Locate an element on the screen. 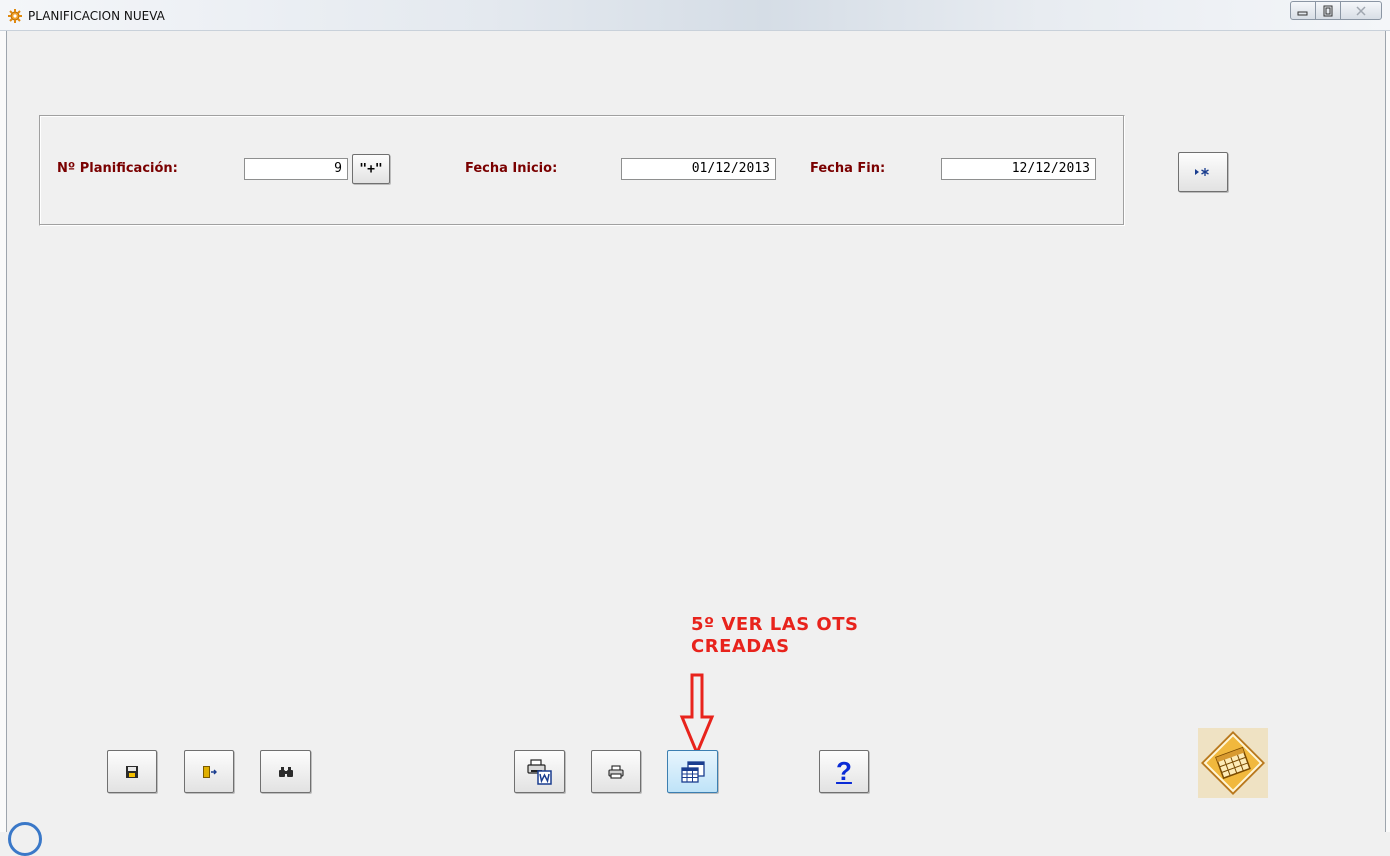 The height and width of the screenshot is (856, 1390). grid-table-icon is located at coordinates (692, 771).